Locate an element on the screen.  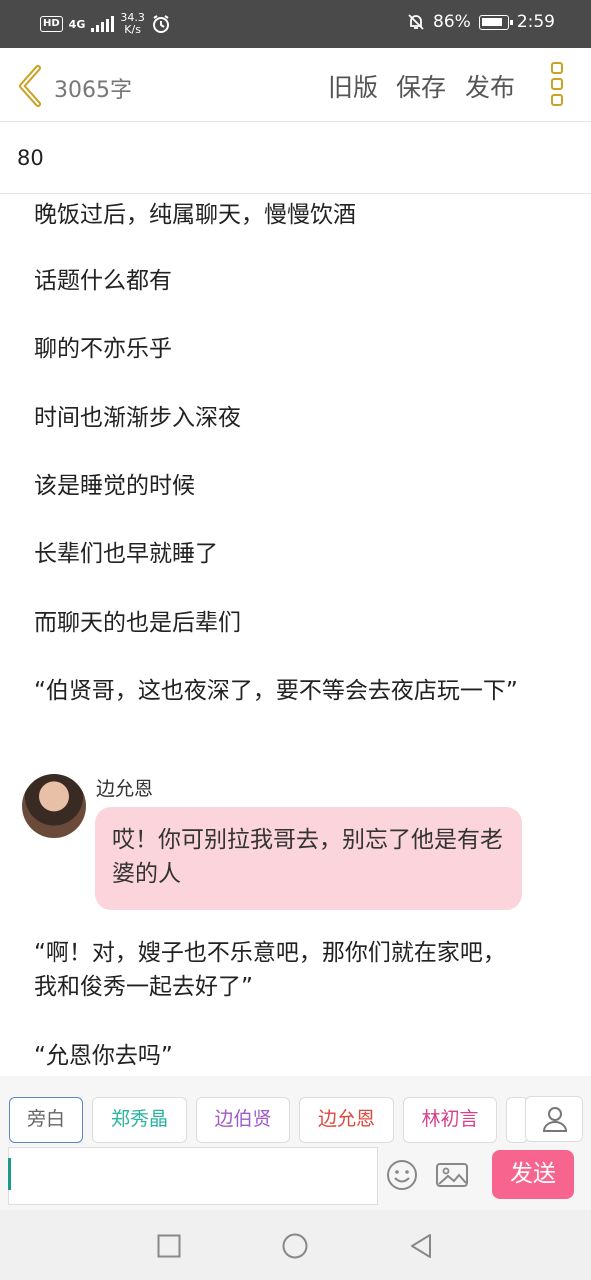
back-arrow-icon is located at coordinates (31, 86).